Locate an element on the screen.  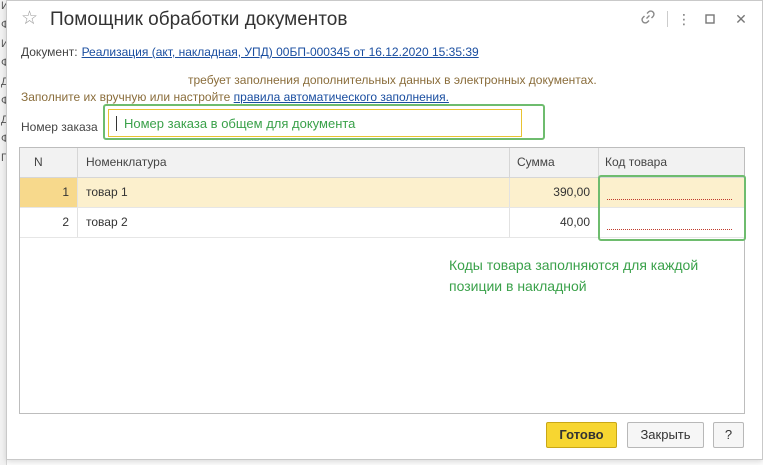
order-number-field is located at coordinates (315, 123).